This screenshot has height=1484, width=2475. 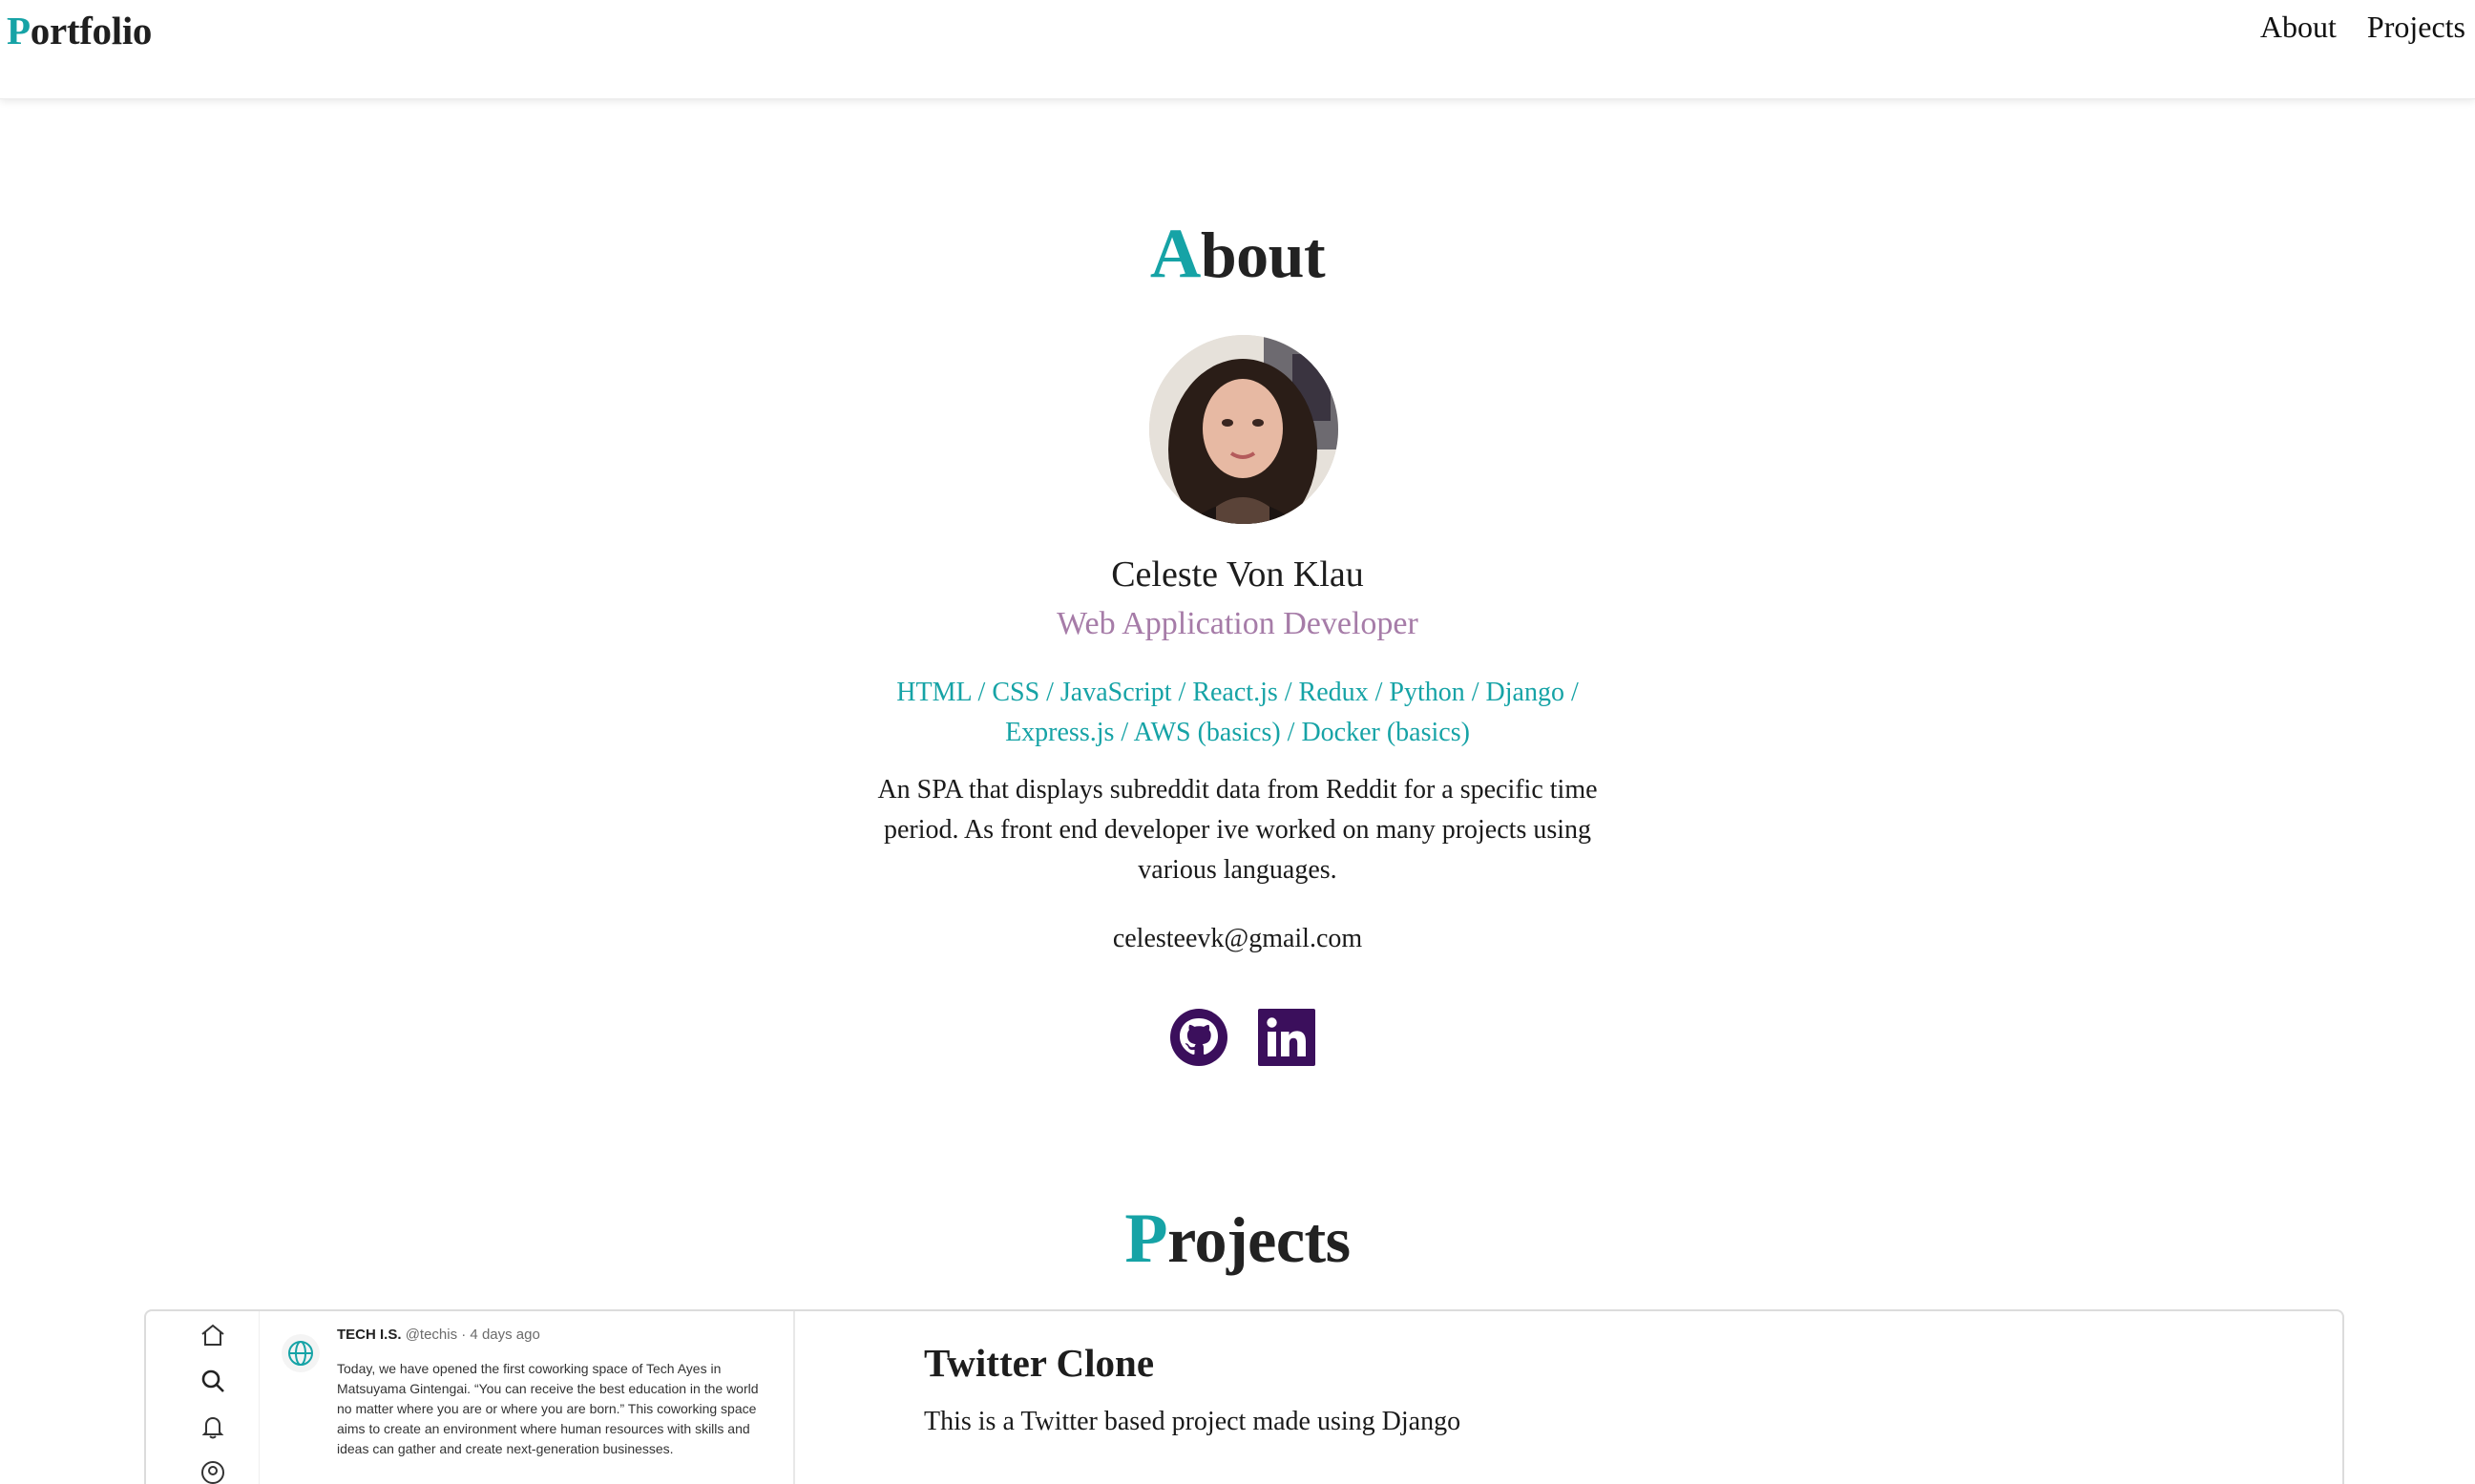 I want to click on preview-author: TECH I.S. @techis · 4 days ago, so click(x=439, y=1335).